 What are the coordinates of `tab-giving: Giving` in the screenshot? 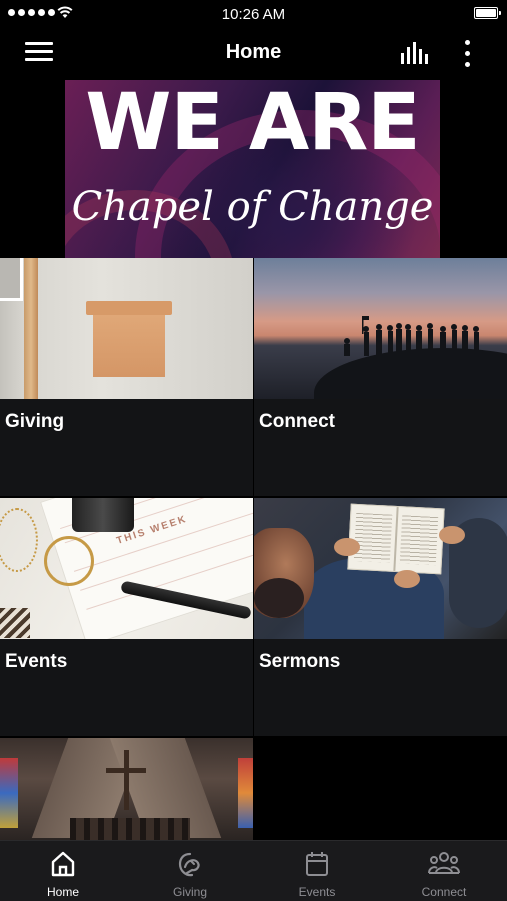 It's located at (190, 871).